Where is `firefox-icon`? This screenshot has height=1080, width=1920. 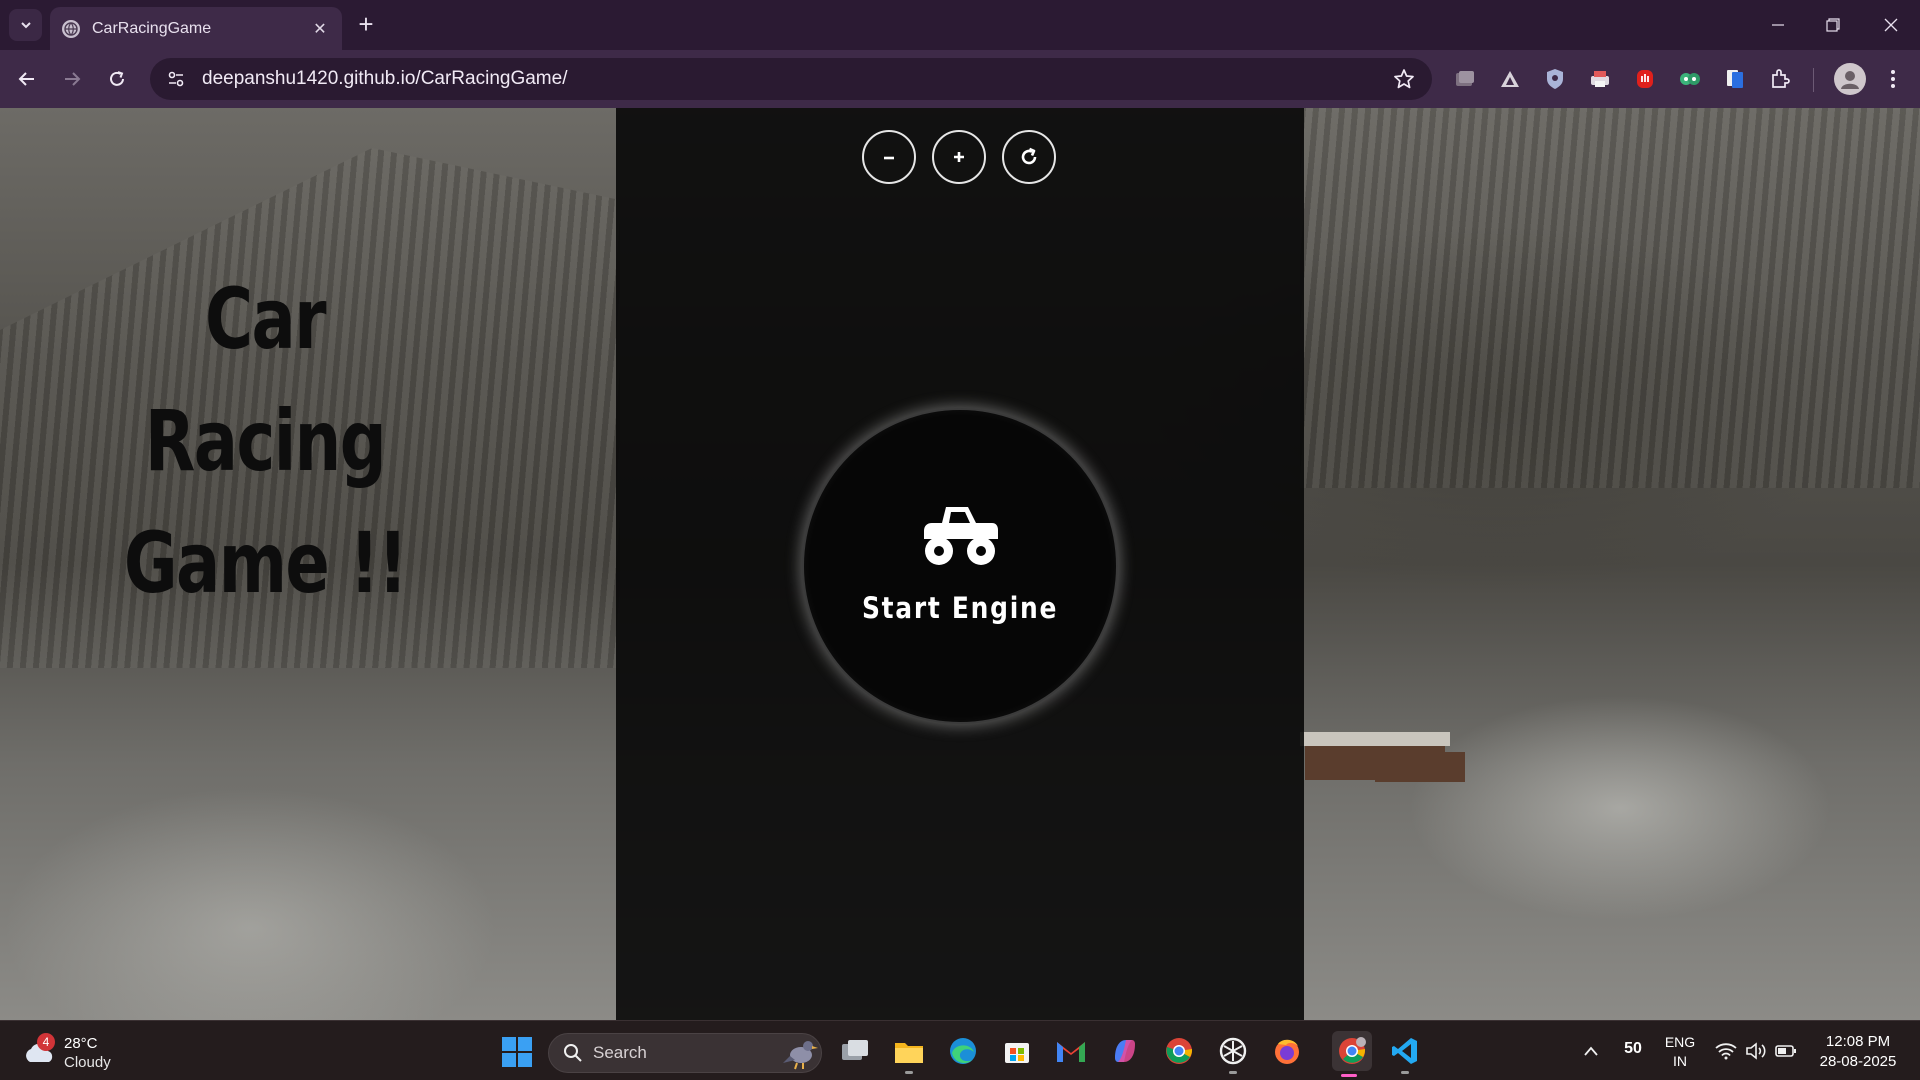 firefox-icon is located at coordinates (1287, 1051).